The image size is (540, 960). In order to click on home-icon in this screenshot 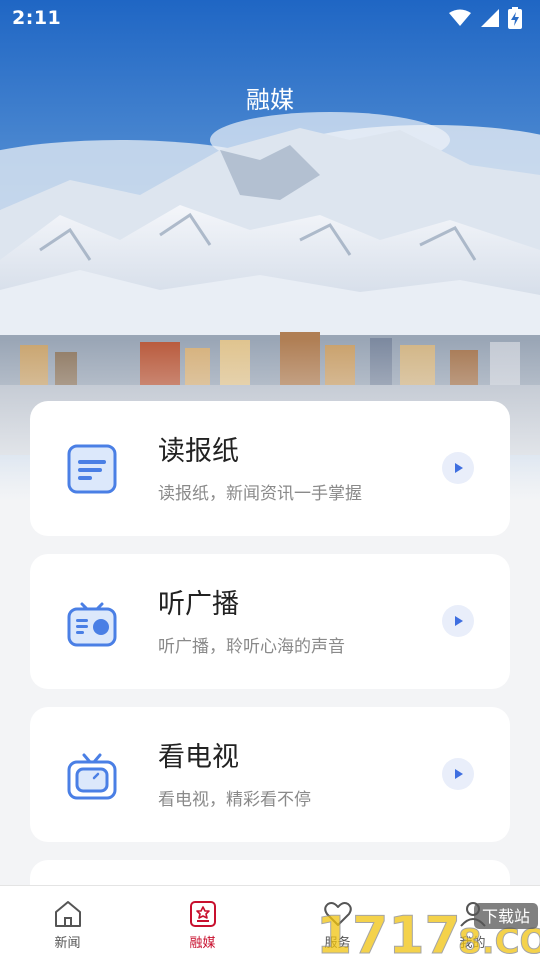, I will do `click(67, 914)`.